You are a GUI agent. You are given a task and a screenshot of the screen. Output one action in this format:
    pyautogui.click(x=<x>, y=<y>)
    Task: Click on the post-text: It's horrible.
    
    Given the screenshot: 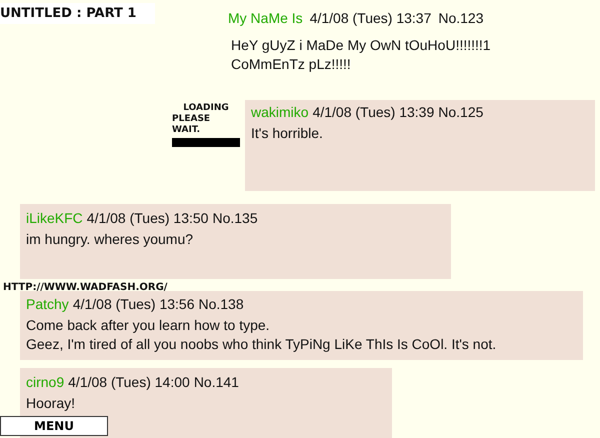 What is the action you would take?
    pyautogui.click(x=287, y=133)
    